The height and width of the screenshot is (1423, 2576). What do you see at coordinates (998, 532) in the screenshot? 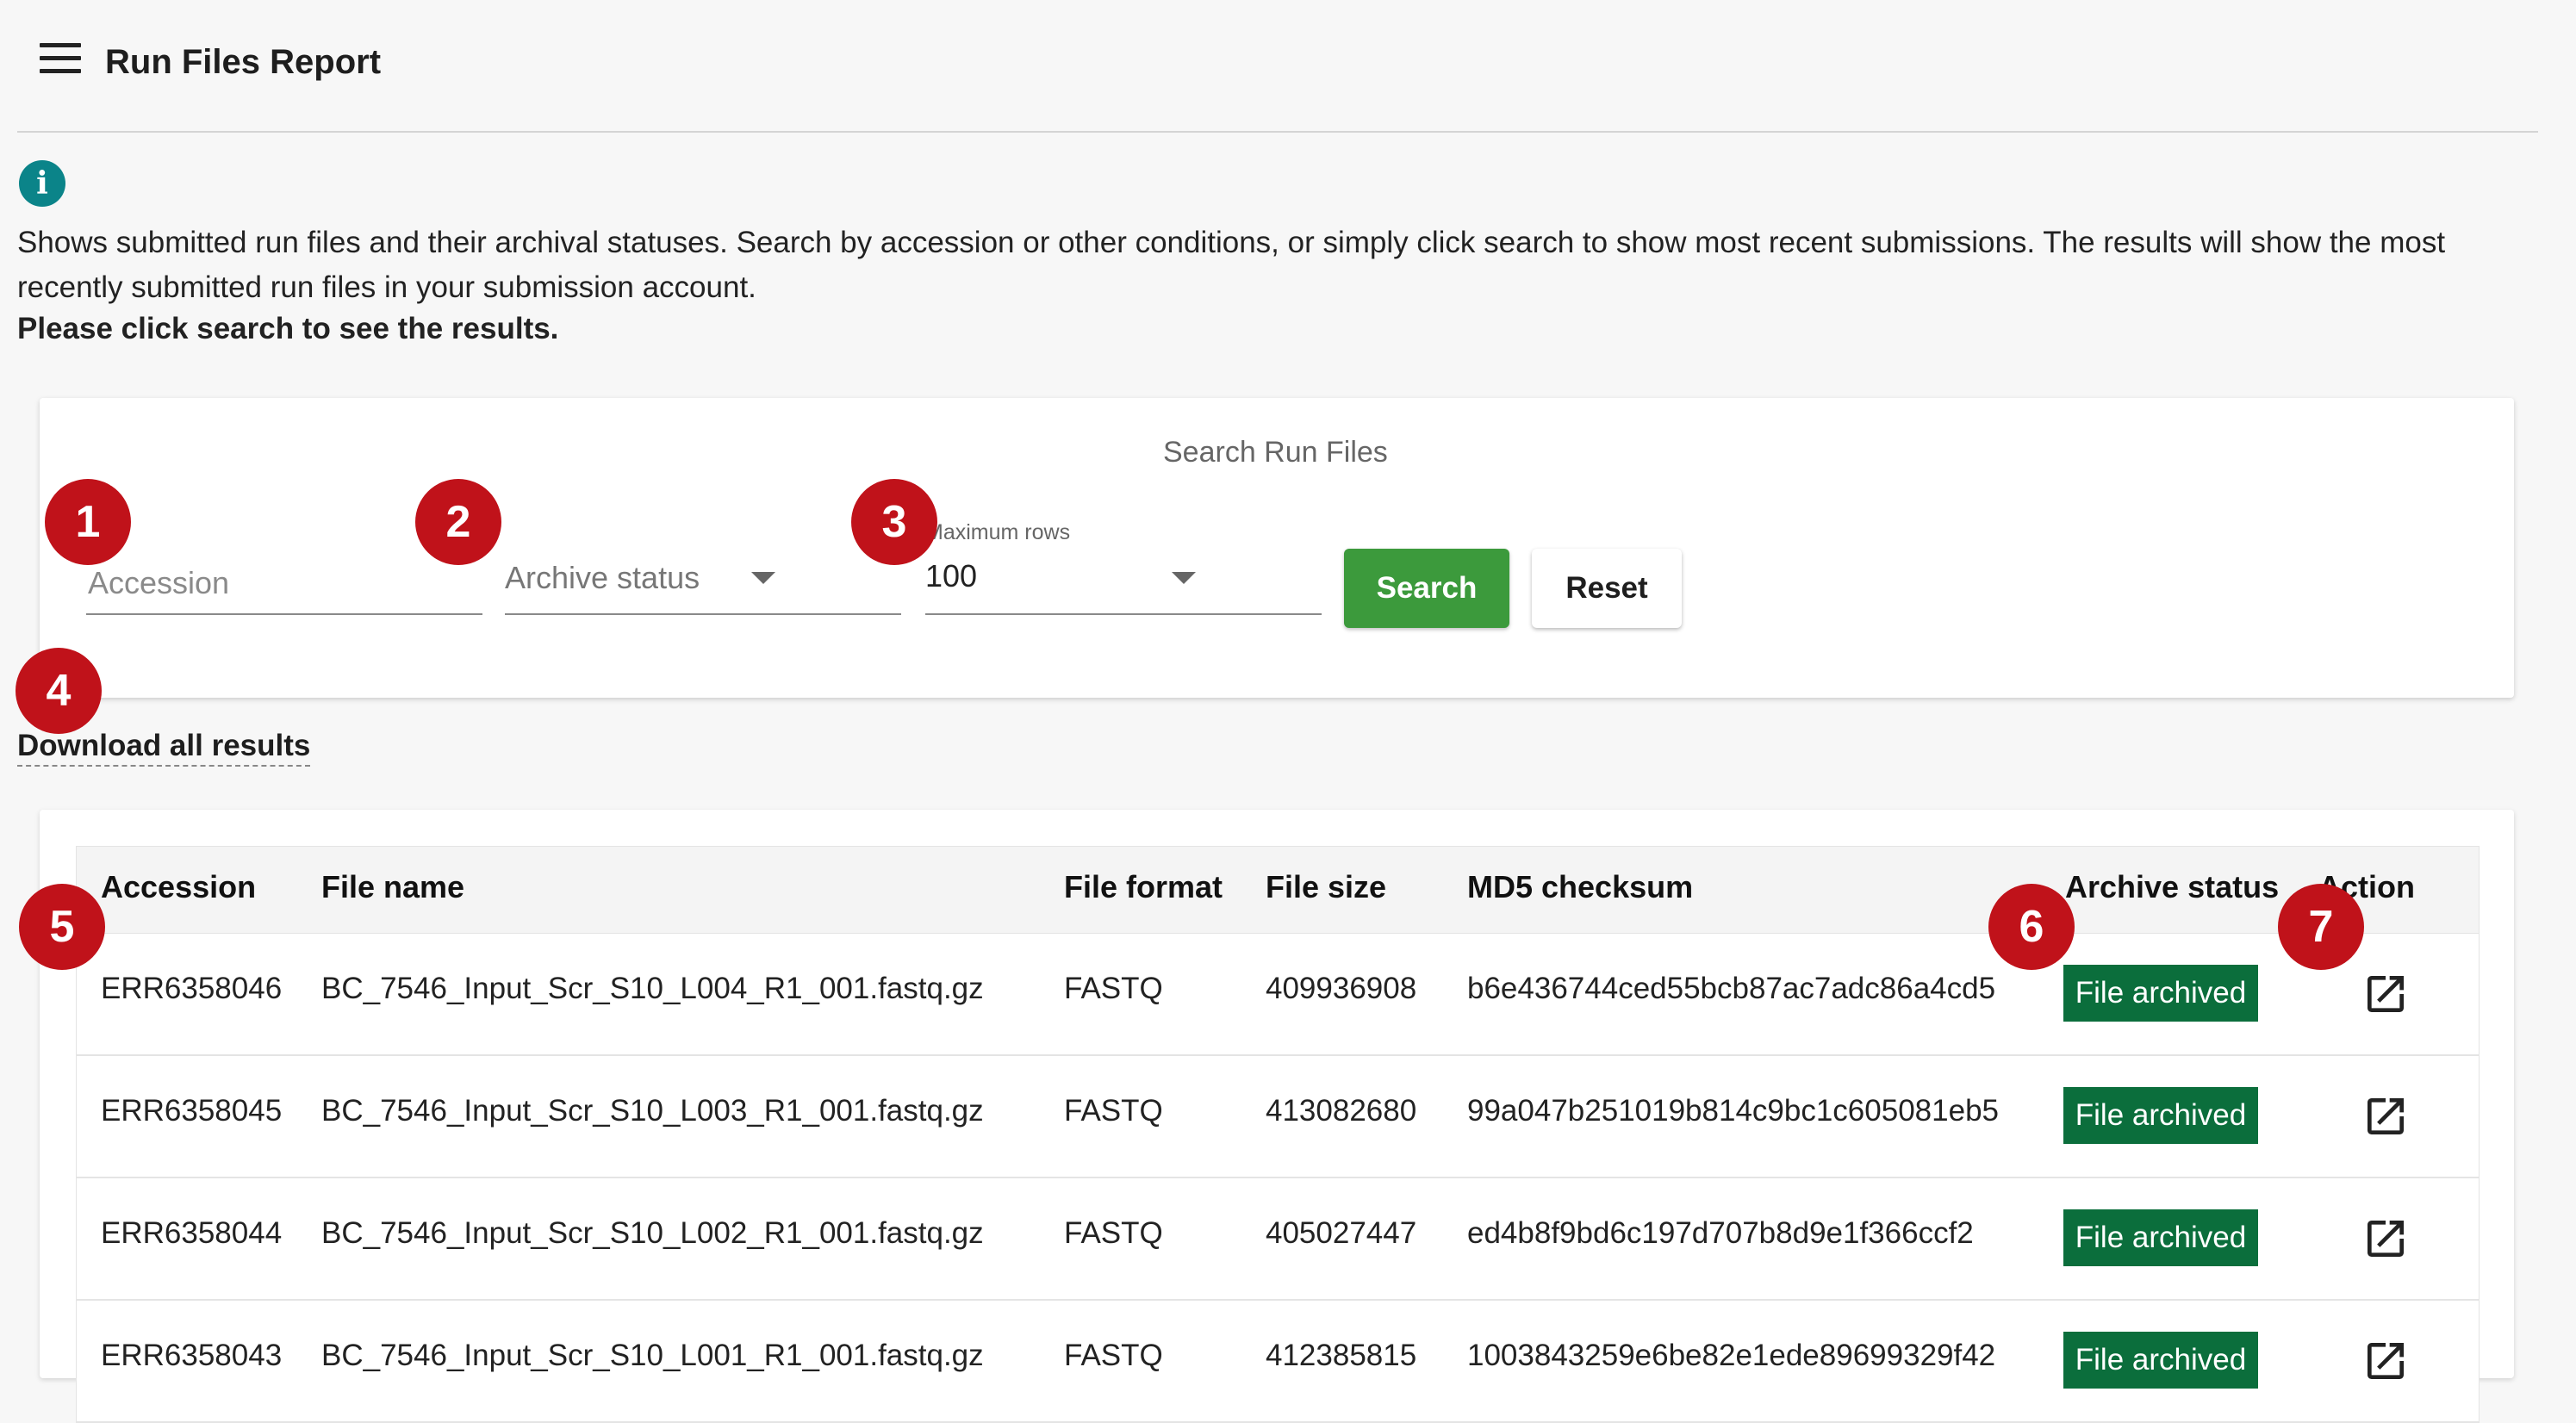
I see `max-rows-label: Maximum rows` at bounding box center [998, 532].